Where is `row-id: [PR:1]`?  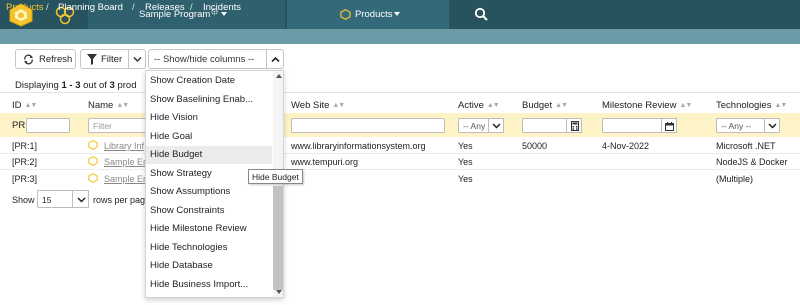 row-id: [PR:1] is located at coordinates (25, 146).